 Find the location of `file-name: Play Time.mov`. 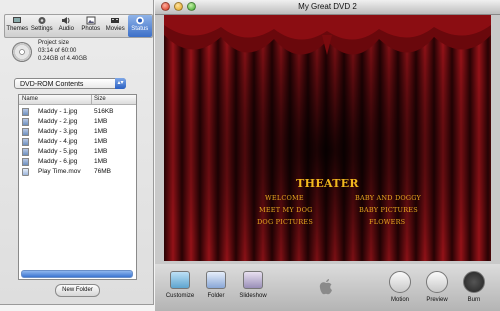

file-name: Play Time.mov is located at coordinates (59, 171).